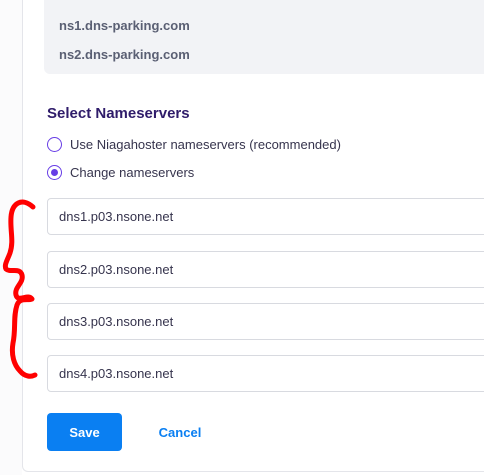 The image size is (484, 475). I want to click on current-nameservers-panel: ns1.dns-parking.com ns2.dns-parking.com, so click(264, 37).